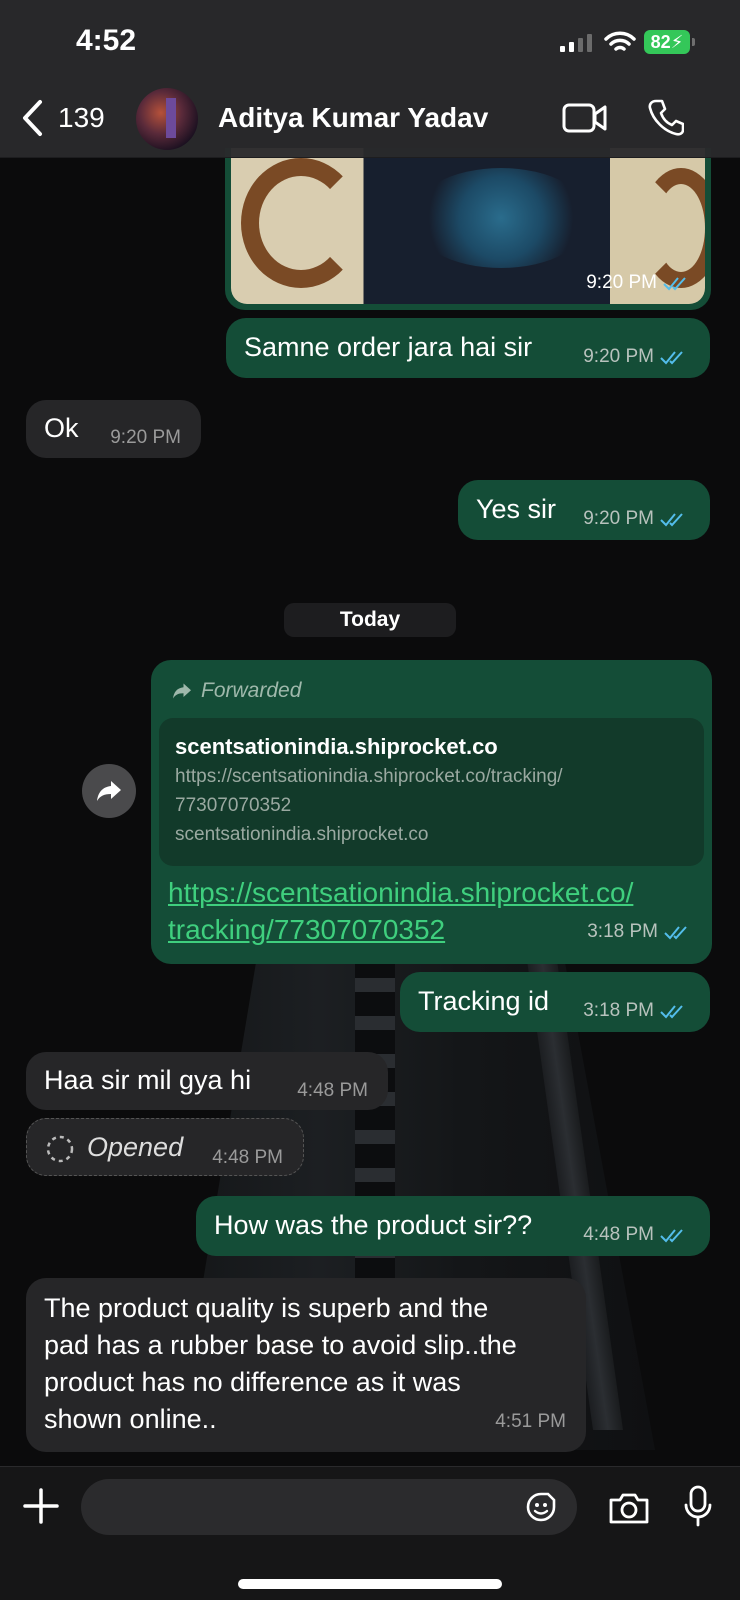  I want to click on view-once-message: Opened 4:48 PM, so click(165, 1147).